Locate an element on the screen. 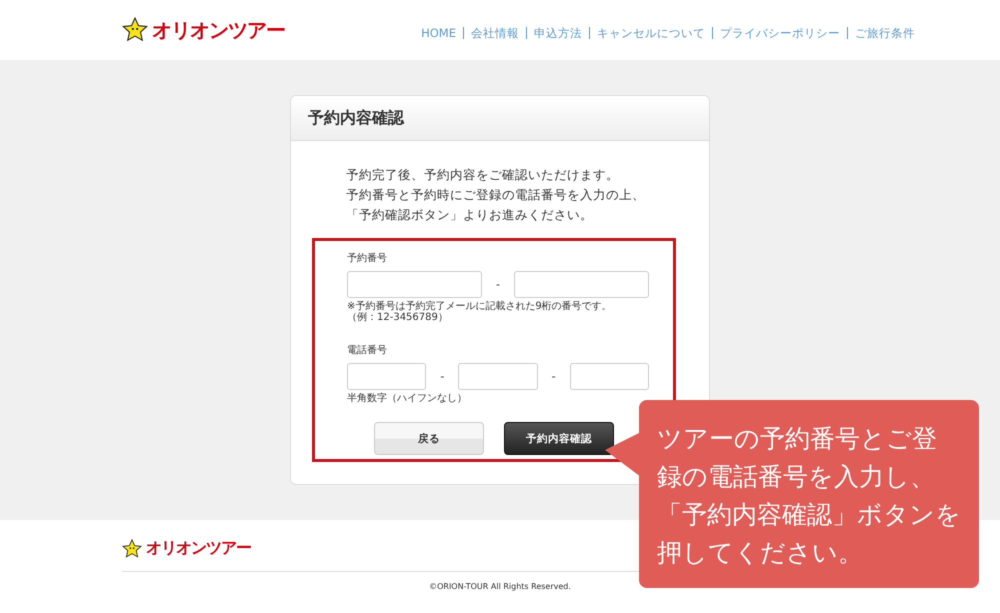  nav-link: プライバシーポリシー is located at coordinates (779, 33).